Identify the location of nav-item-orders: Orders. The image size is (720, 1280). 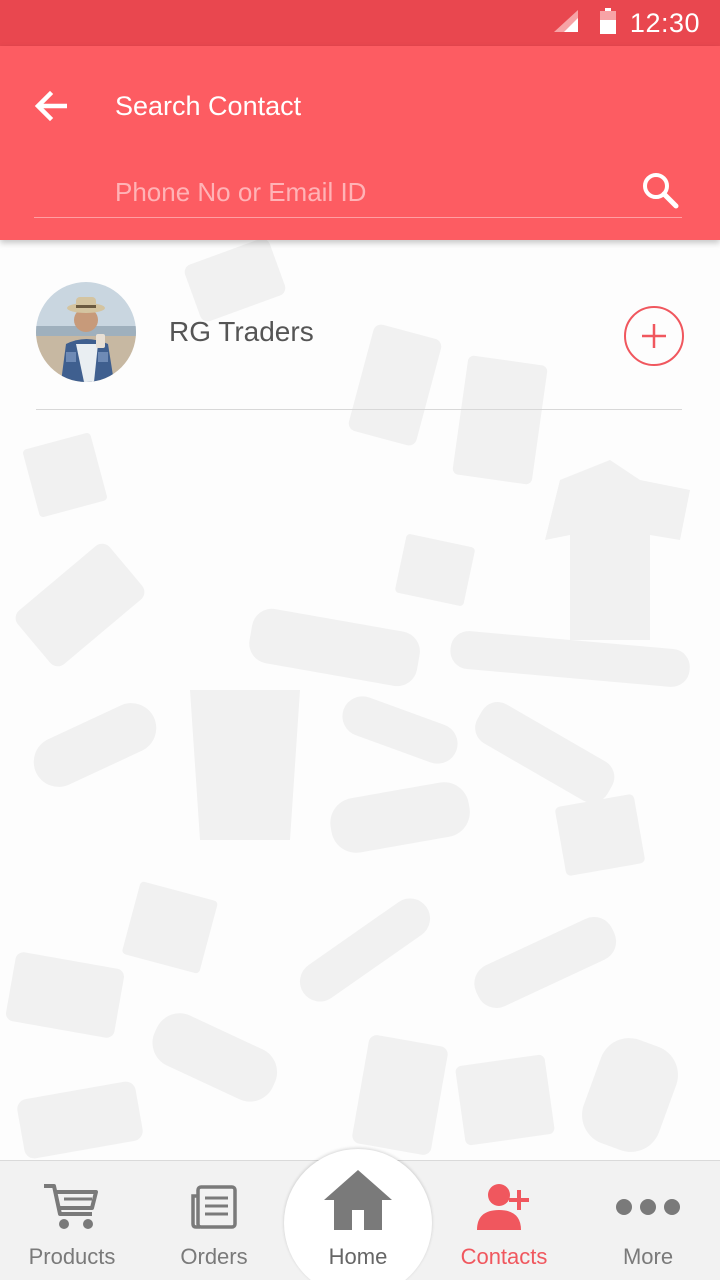
(214, 1220).